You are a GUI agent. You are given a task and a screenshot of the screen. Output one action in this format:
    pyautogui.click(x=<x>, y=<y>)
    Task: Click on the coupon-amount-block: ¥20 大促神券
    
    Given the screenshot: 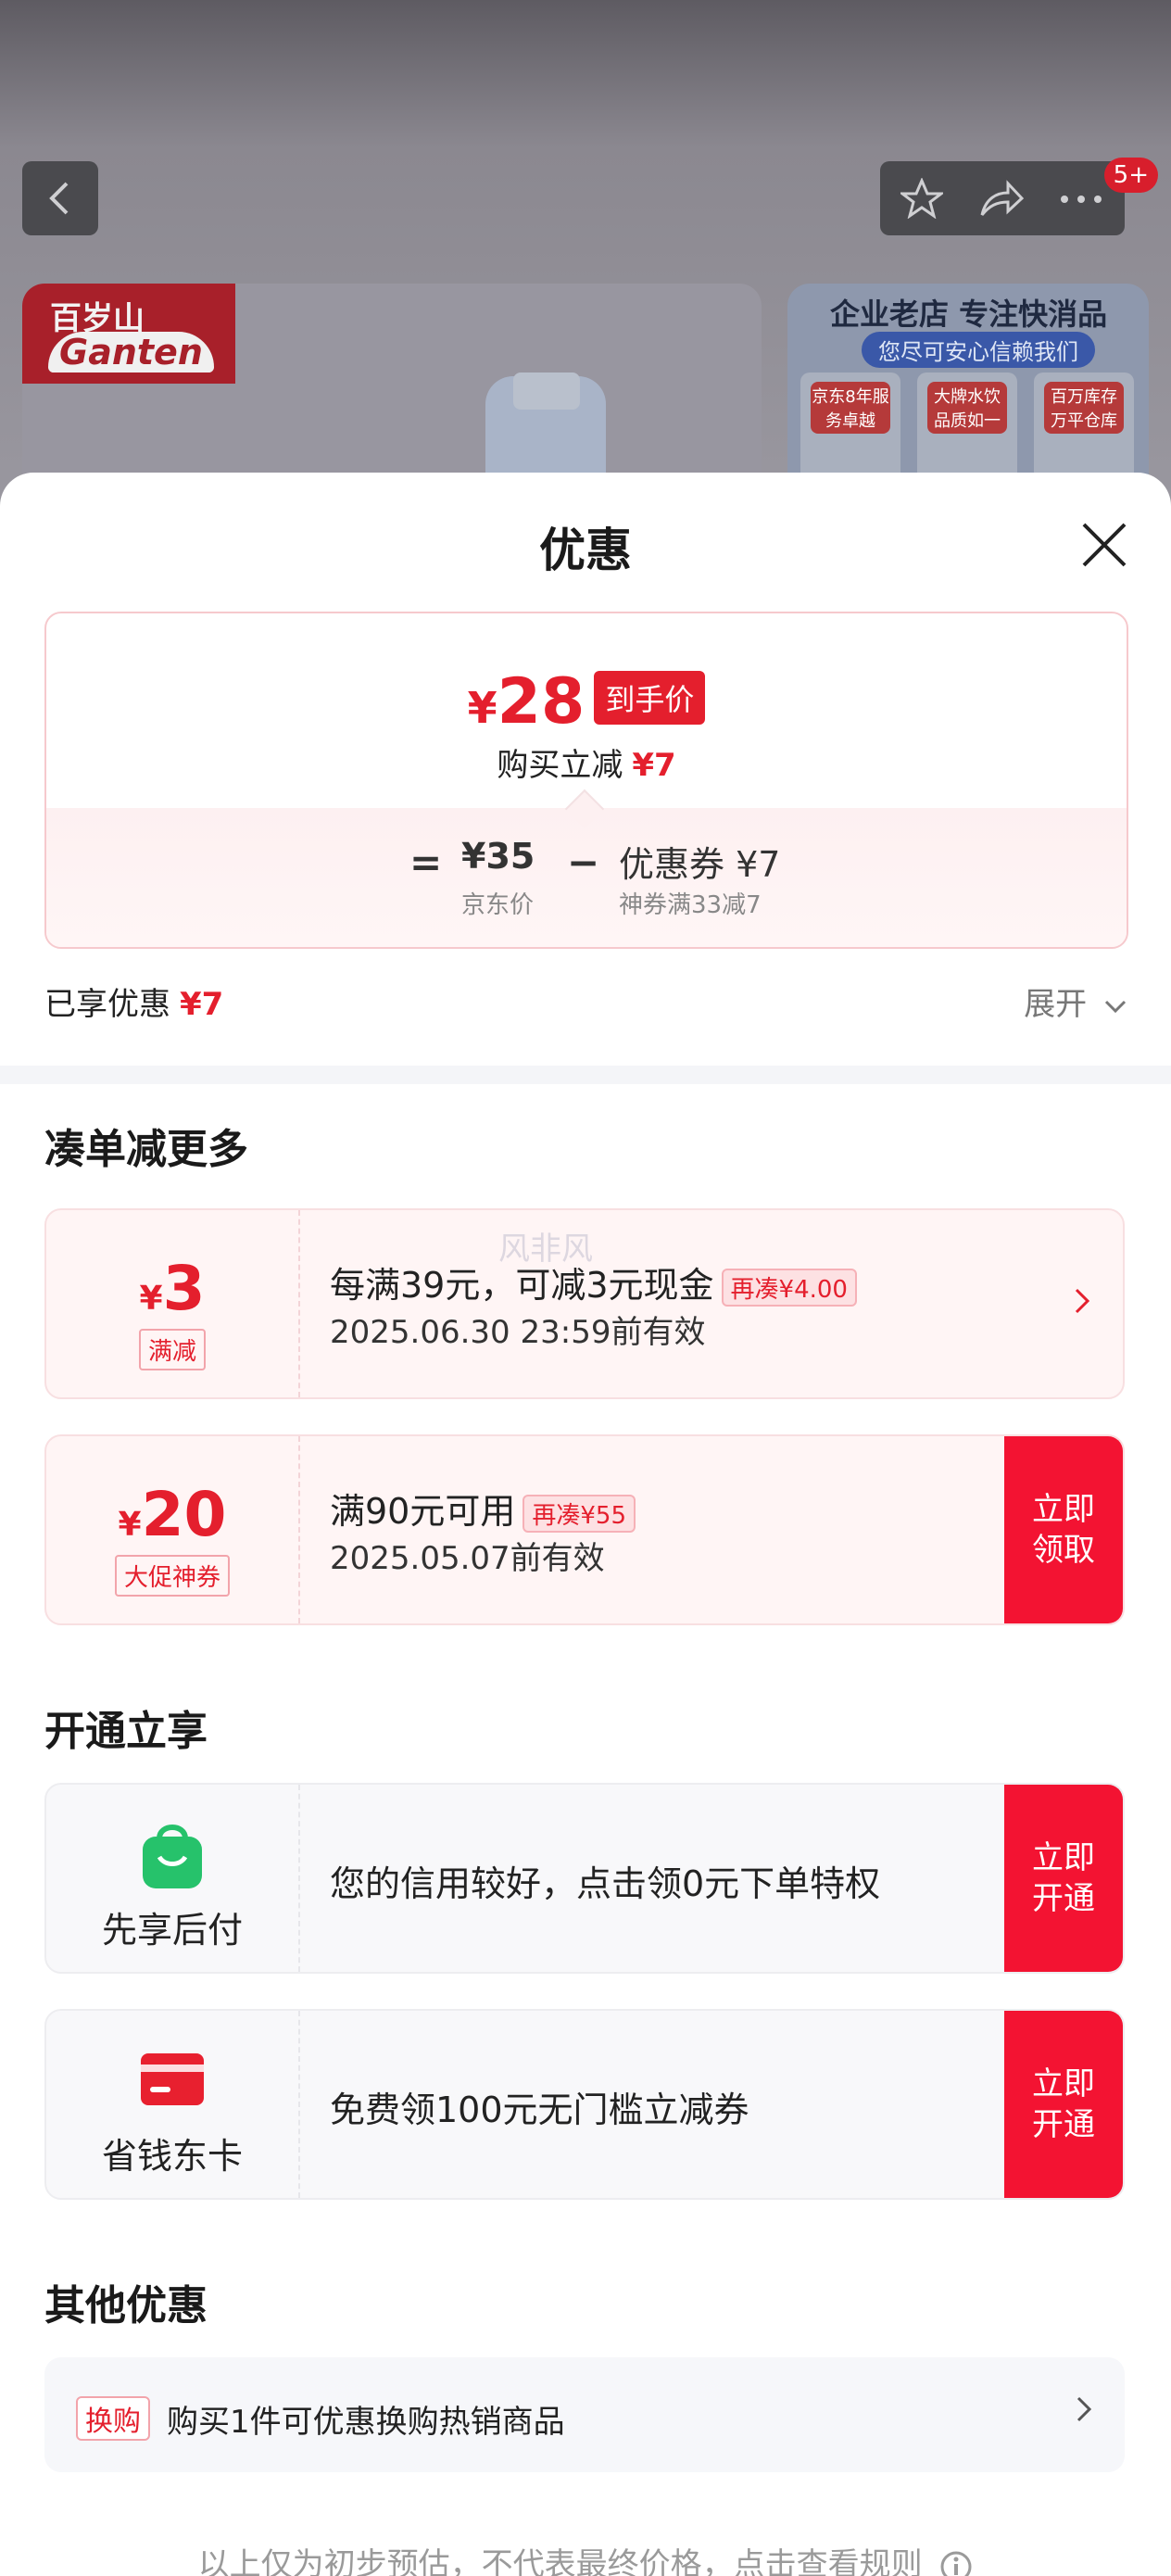 What is the action you would take?
    pyautogui.click(x=173, y=1529)
    